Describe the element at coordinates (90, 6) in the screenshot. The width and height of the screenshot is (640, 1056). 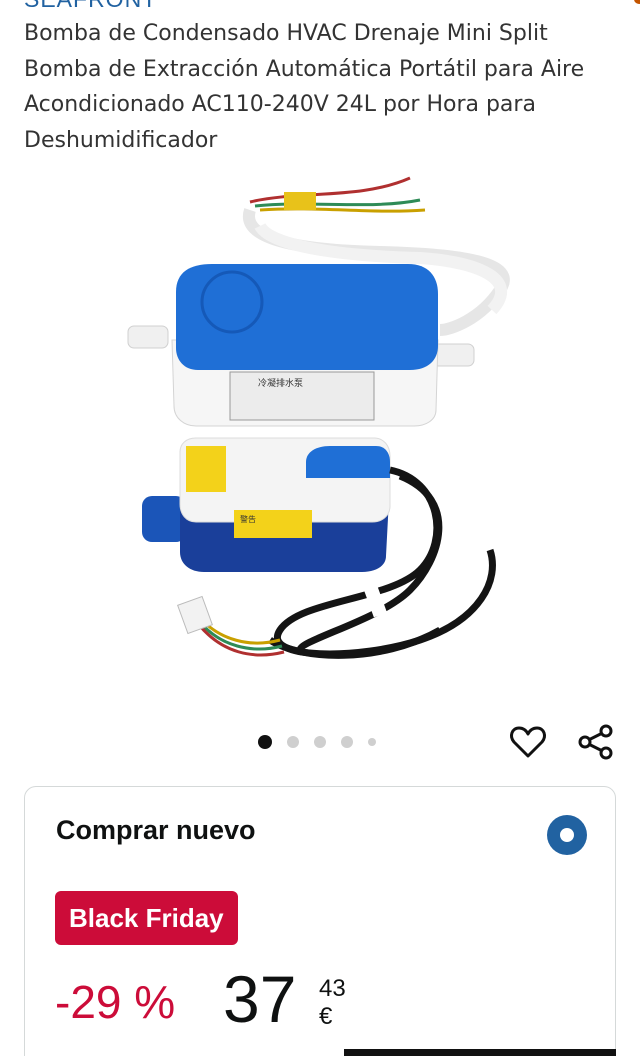
I see `brand-link: SEAFRONT` at that location.